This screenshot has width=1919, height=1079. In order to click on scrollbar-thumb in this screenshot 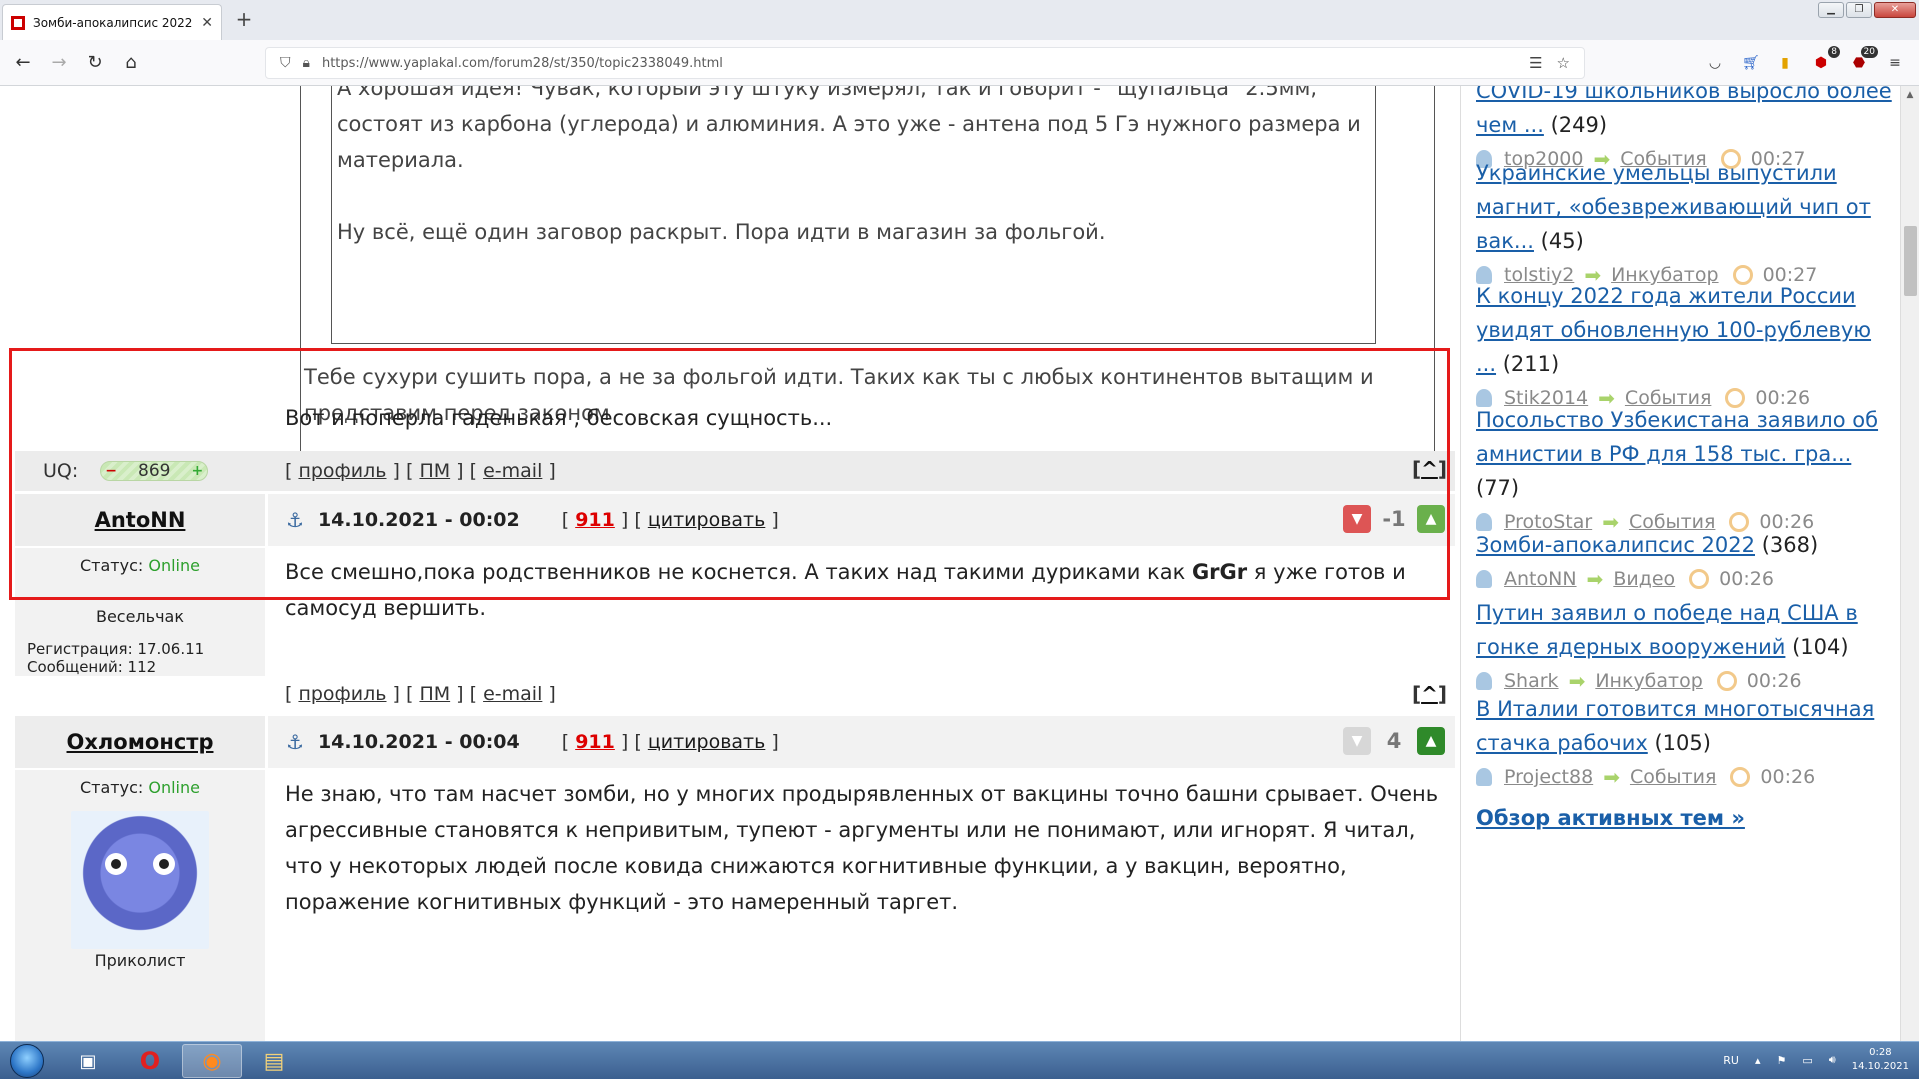, I will do `click(1910, 261)`.